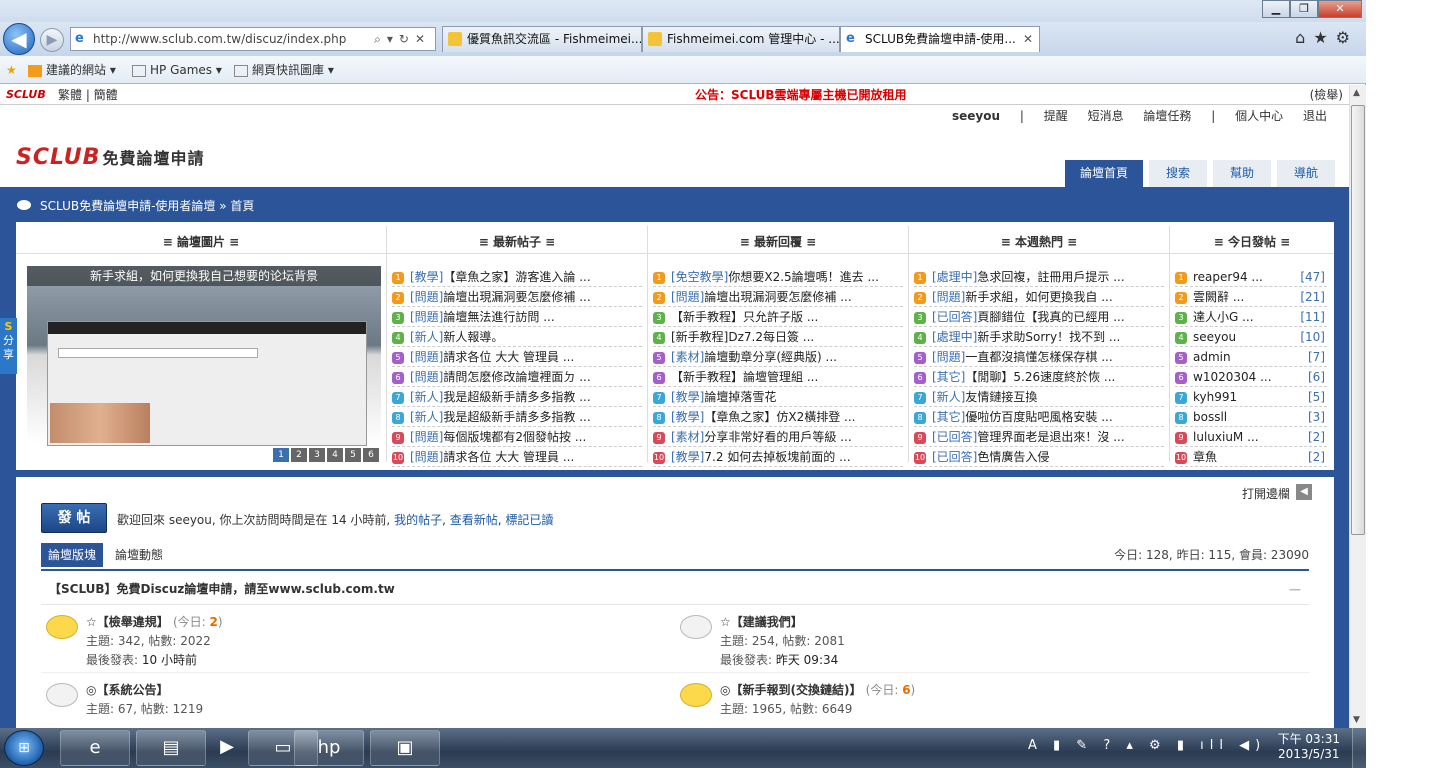 This screenshot has width=1443, height=768. What do you see at coordinates (474, 520) in the screenshot?
I see `view-new-posts-link: 查看新帖` at bounding box center [474, 520].